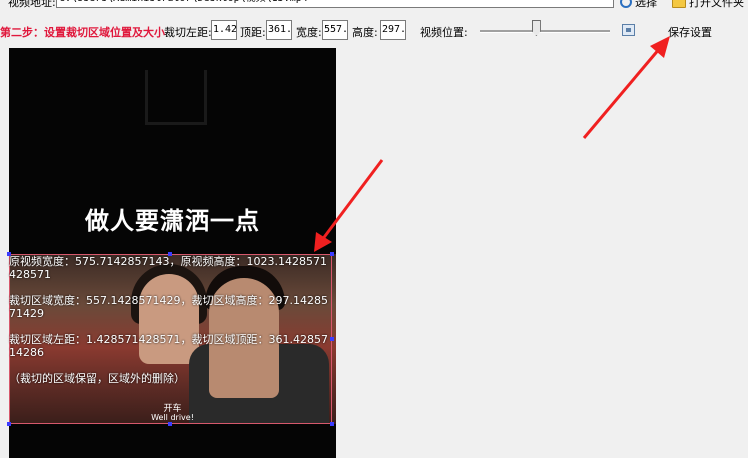 This screenshot has width=748, height=458. What do you see at coordinates (660, 47) in the screenshot?
I see `arrow-head` at bounding box center [660, 47].